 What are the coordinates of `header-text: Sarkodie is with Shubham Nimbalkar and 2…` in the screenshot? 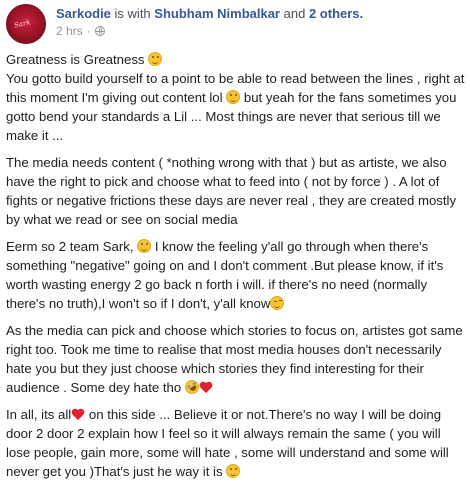 It's located at (209, 24).